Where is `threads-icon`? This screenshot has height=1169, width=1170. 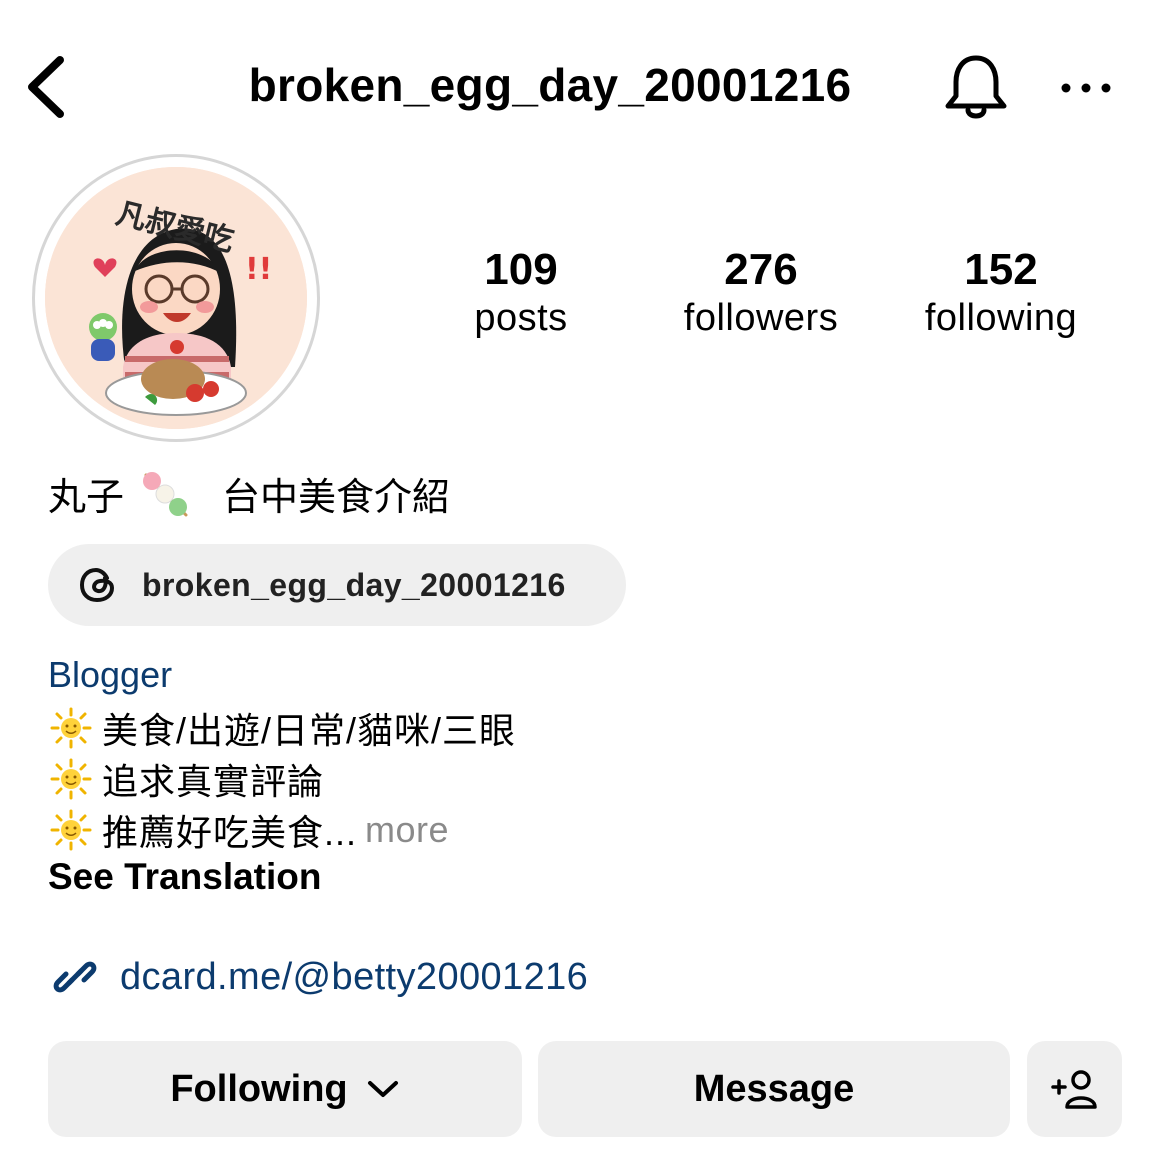 threads-icon is located at coordinates (97, 585).